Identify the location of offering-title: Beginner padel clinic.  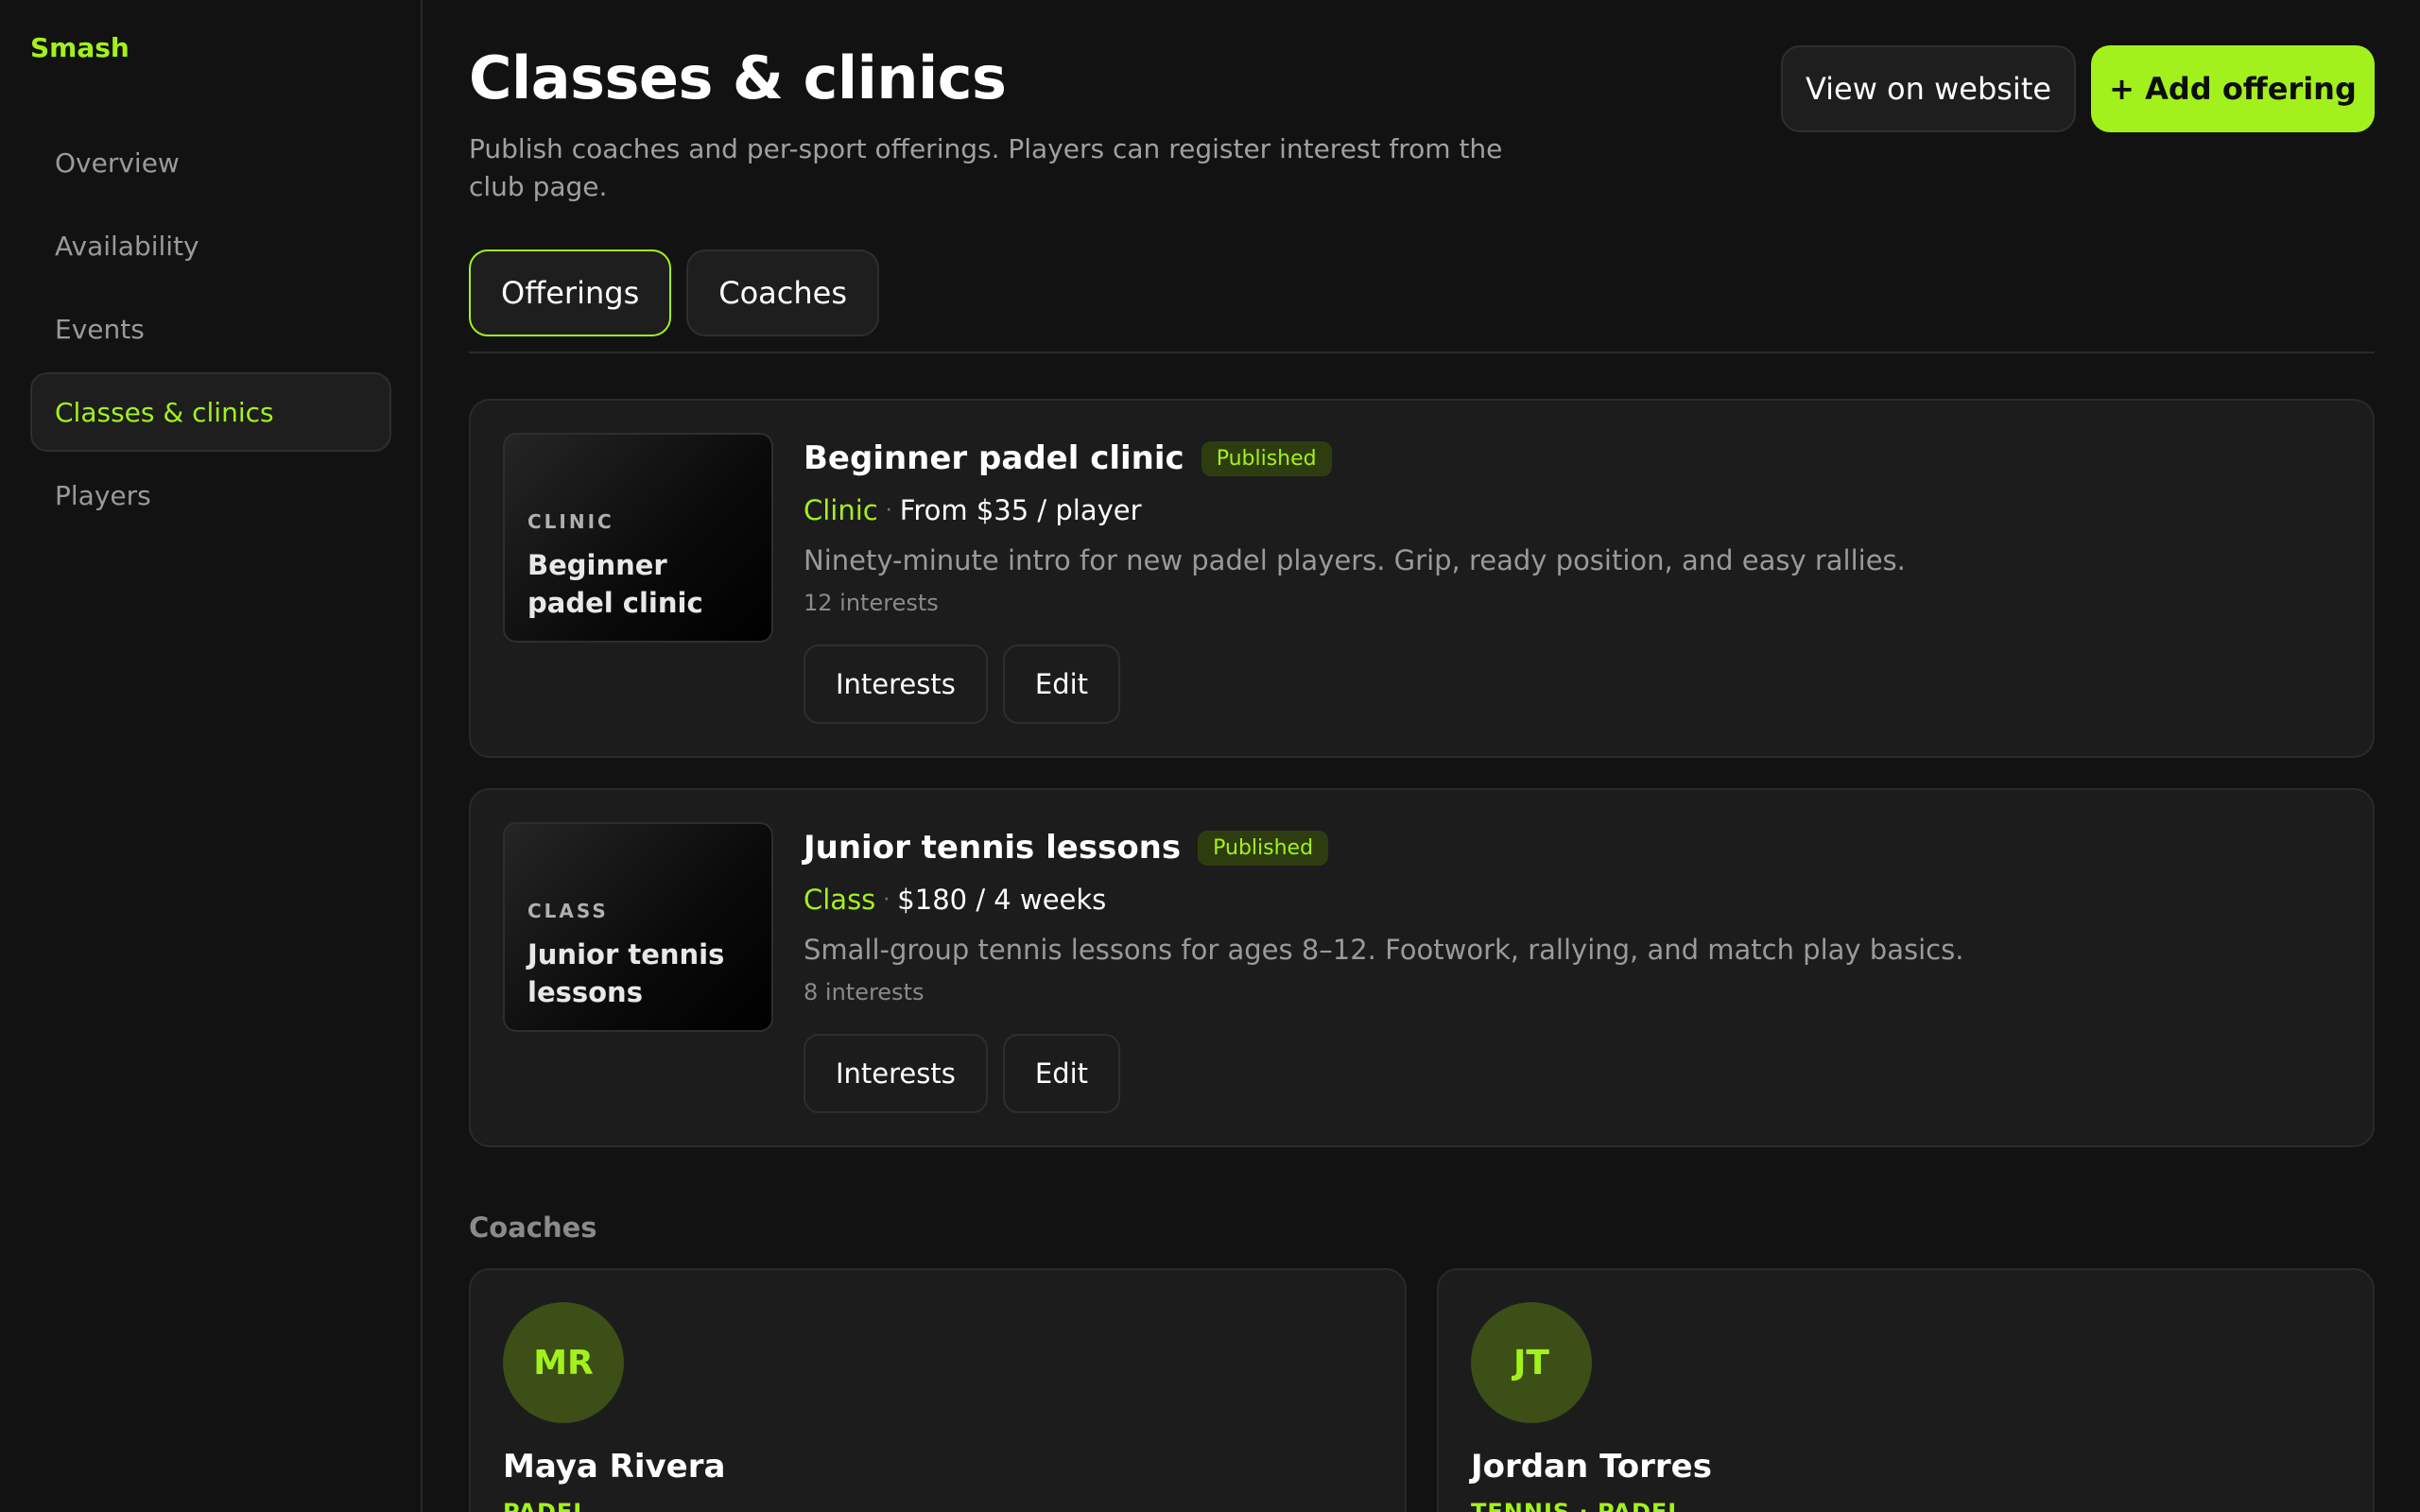
(994, 458).